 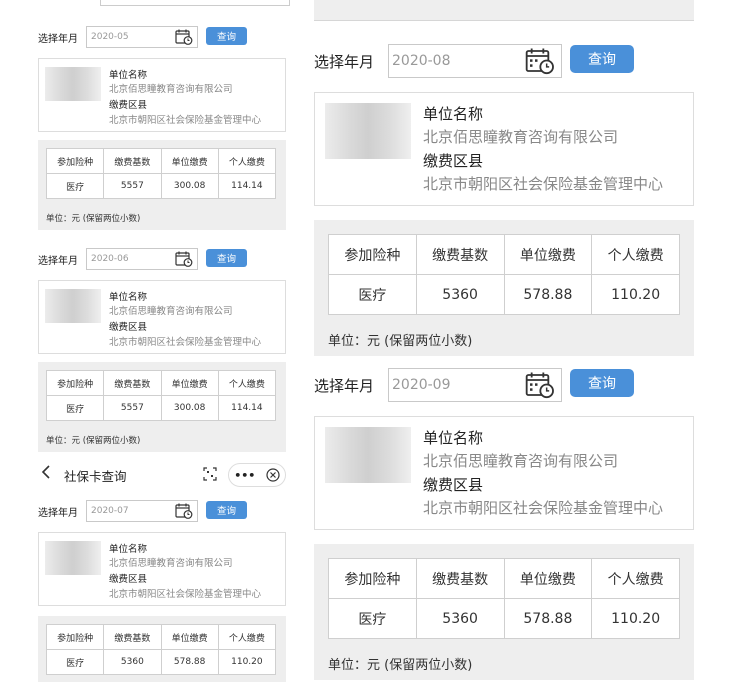 What do you see at coordinates (142, 37) in the screenshot?
I see `month-input: 2020-05` at bounding box center [142, 37].